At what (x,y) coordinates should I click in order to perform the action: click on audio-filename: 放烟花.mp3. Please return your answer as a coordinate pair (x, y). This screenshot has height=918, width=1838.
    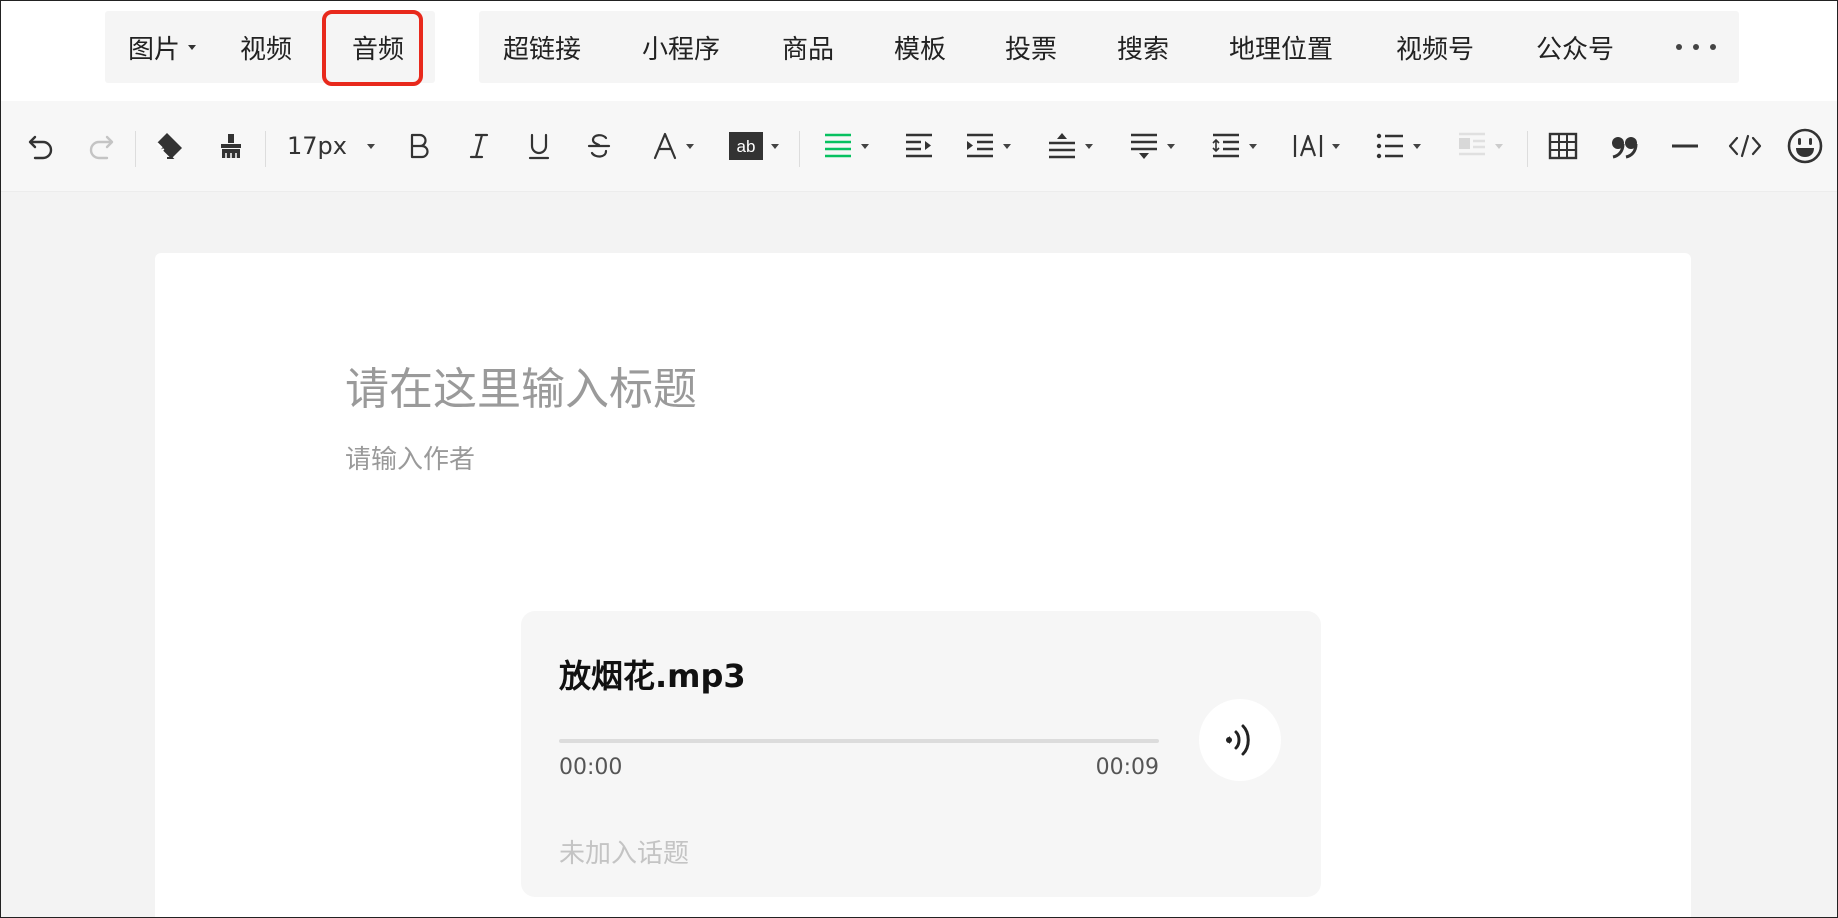
    Looking at the image, I should click on (652, 676).